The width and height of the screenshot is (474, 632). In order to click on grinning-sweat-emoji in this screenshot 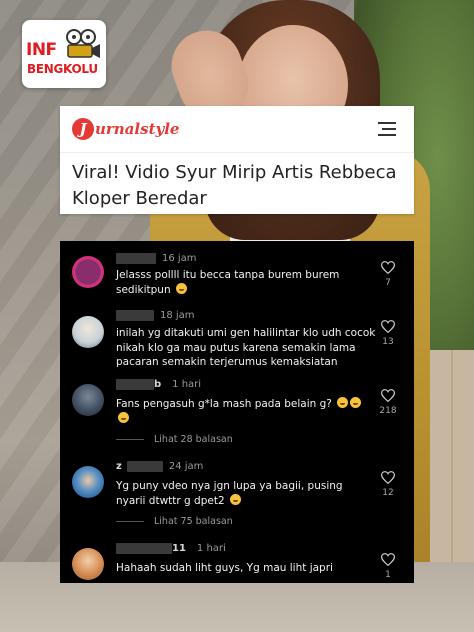, I will do `click(181, 288)`.